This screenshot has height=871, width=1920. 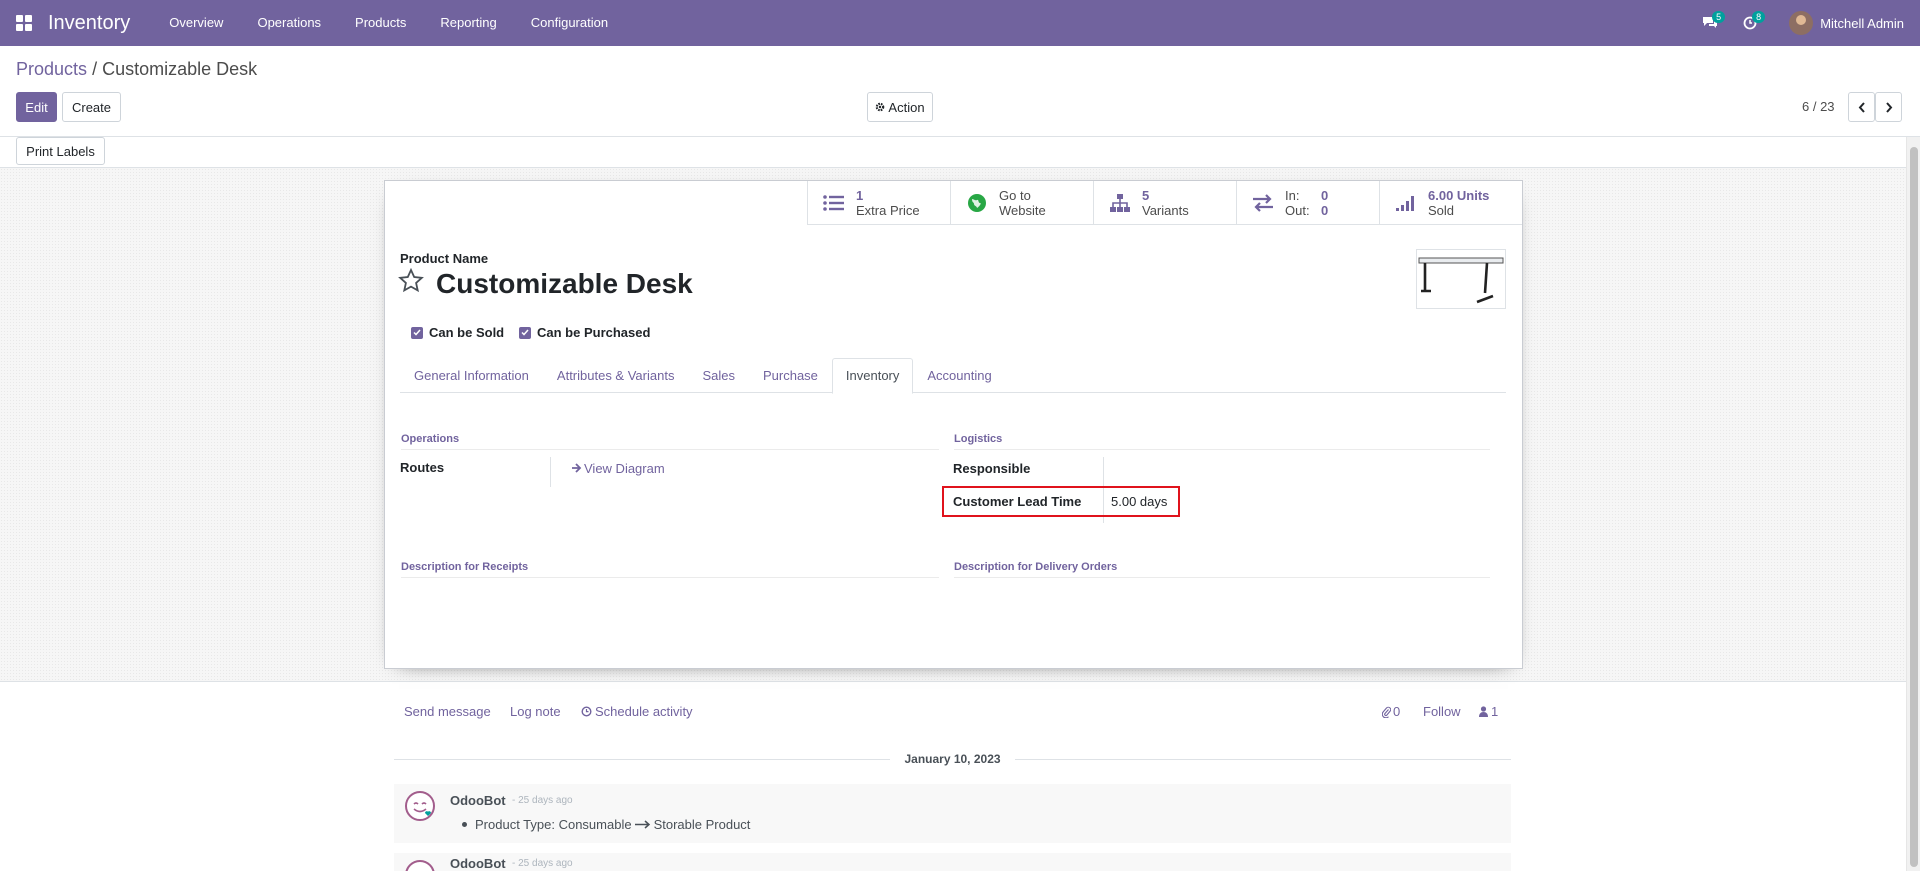 I want to click on print-labels-button: Print Labels, so click(x=60, y=151).